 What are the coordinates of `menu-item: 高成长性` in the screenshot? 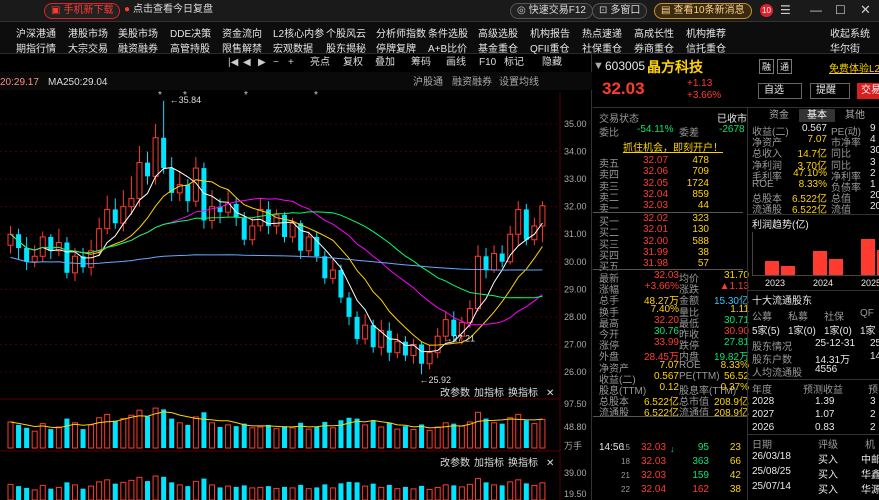 It's located at (654, 32).